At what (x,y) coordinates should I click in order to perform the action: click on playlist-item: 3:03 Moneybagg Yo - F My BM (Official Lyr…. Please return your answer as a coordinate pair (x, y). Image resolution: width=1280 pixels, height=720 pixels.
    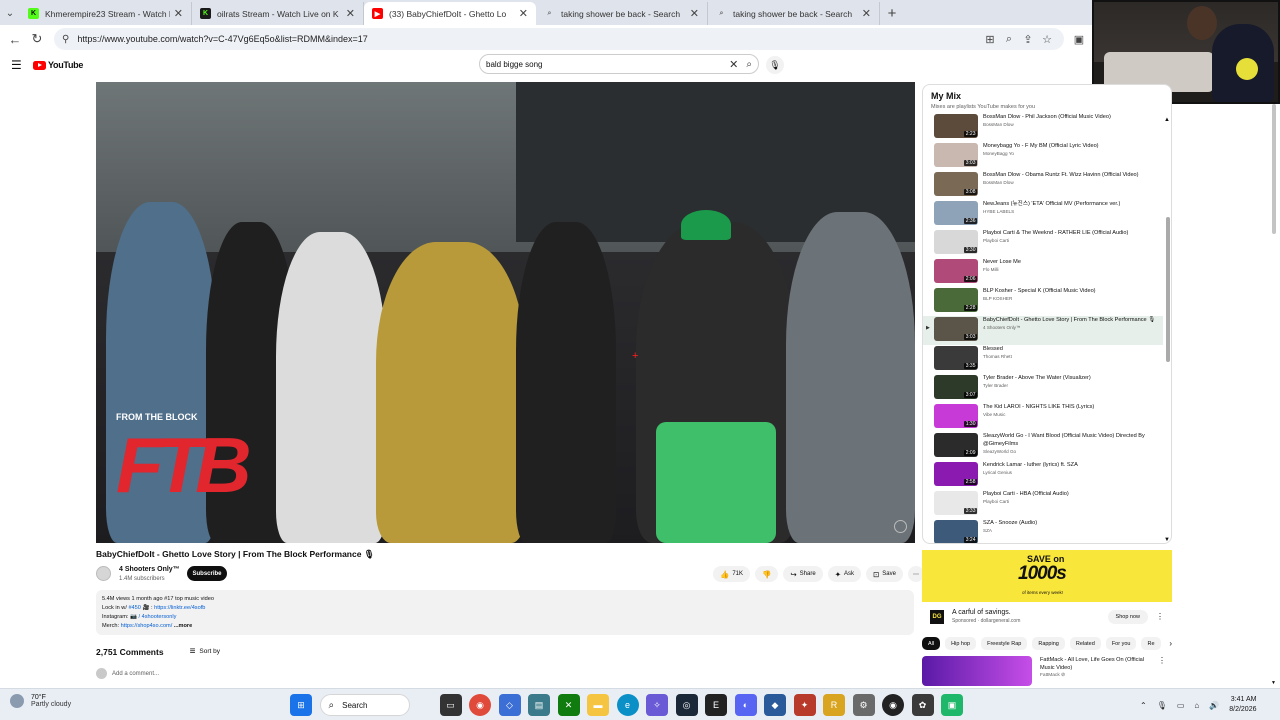
    Looking at the image, I should click on (1043, 156).